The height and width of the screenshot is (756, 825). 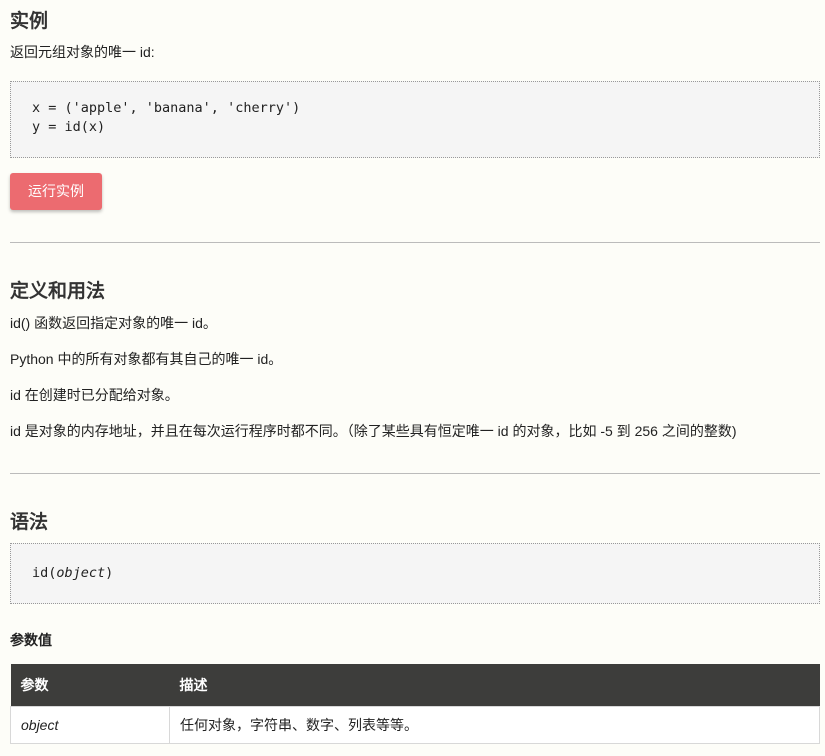 I want to click on run-example-button: 运行实例, so click(x=56, y=191).